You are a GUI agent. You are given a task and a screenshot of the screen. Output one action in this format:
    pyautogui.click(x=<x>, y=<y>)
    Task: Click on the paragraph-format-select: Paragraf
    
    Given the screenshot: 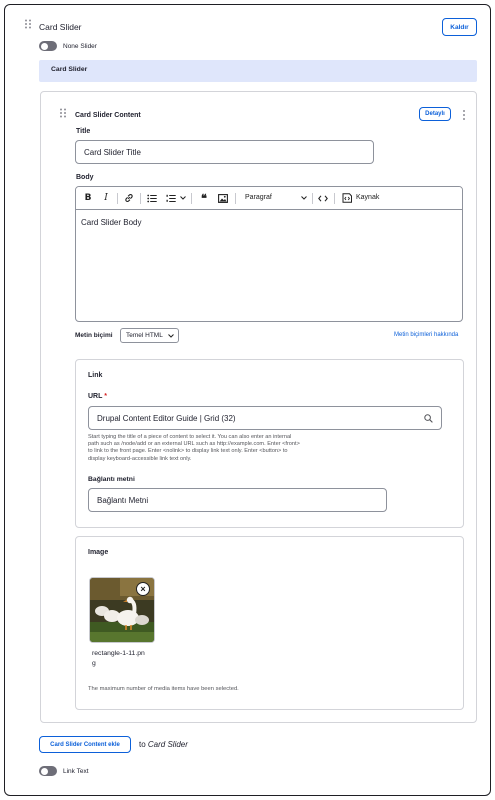 What is the action you would take?
    pyautogui.click(x=258, y=197)
    